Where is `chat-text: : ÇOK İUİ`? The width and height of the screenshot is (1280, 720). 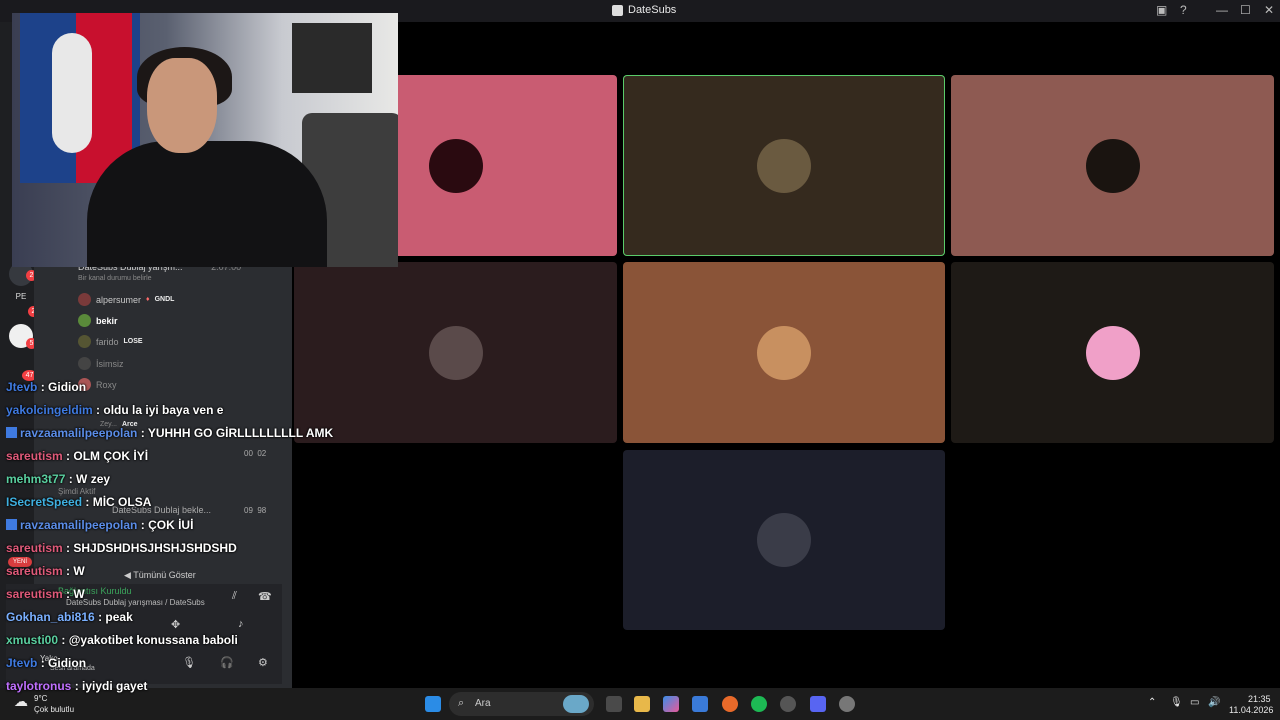
chat-text: : ÇOK İUİ is located at coordinates (167, 525).